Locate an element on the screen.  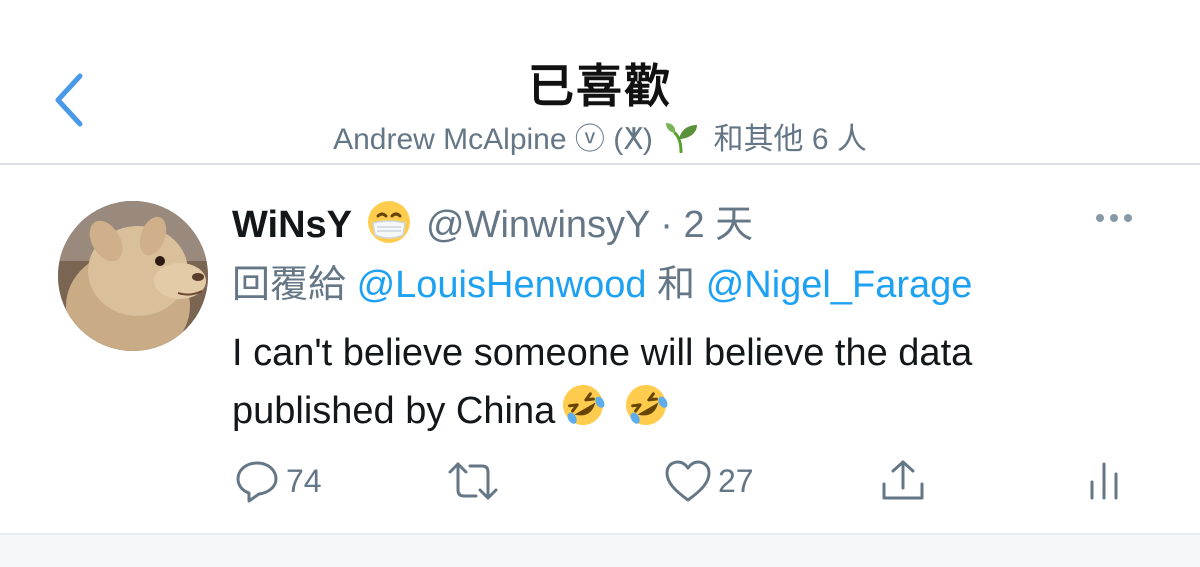
like-count: 27 is located at coordinates (736, 480).